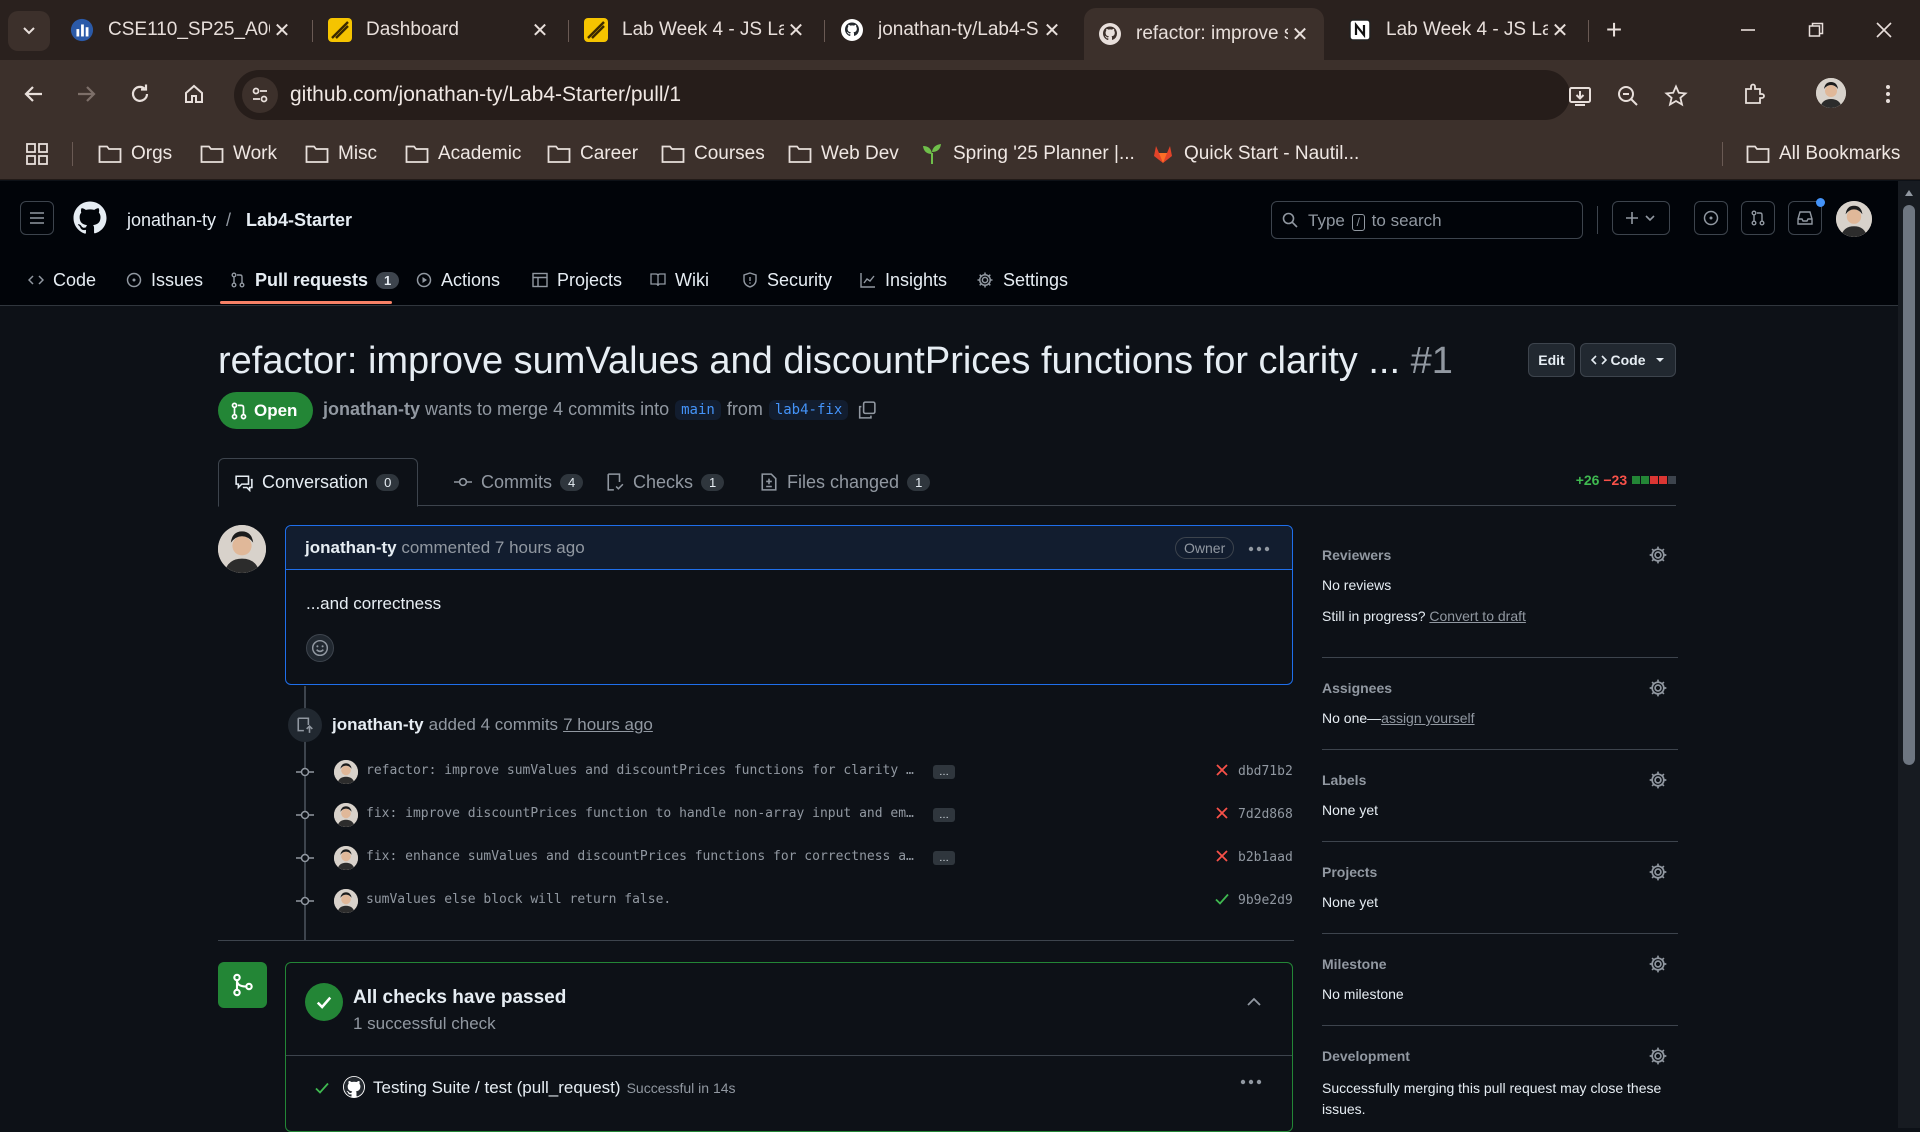  What do you see at coordinates (592, 154) in the screenshot?
I see `bookmark-folder-career: Career` at bounding box center [592, 154].